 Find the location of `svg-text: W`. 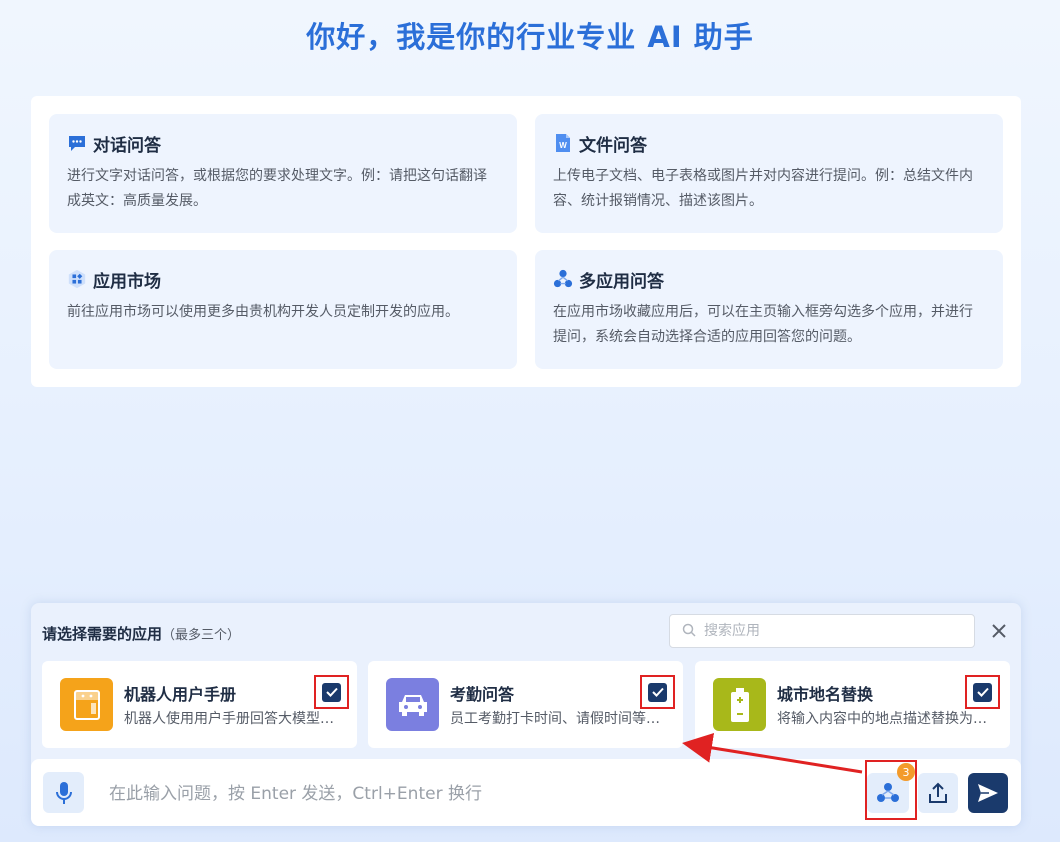

svg-text: W is located at coordinates (563, 145).